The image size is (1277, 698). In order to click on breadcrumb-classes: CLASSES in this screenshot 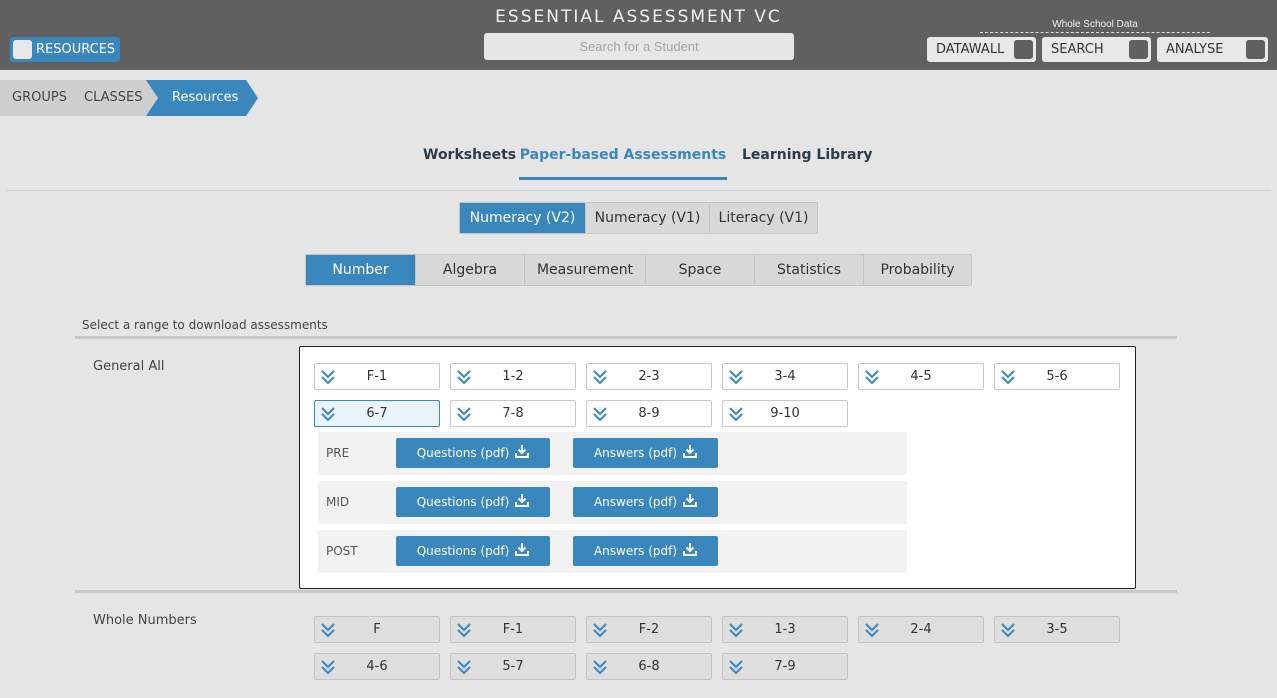, I will do `click(113, 97)`.